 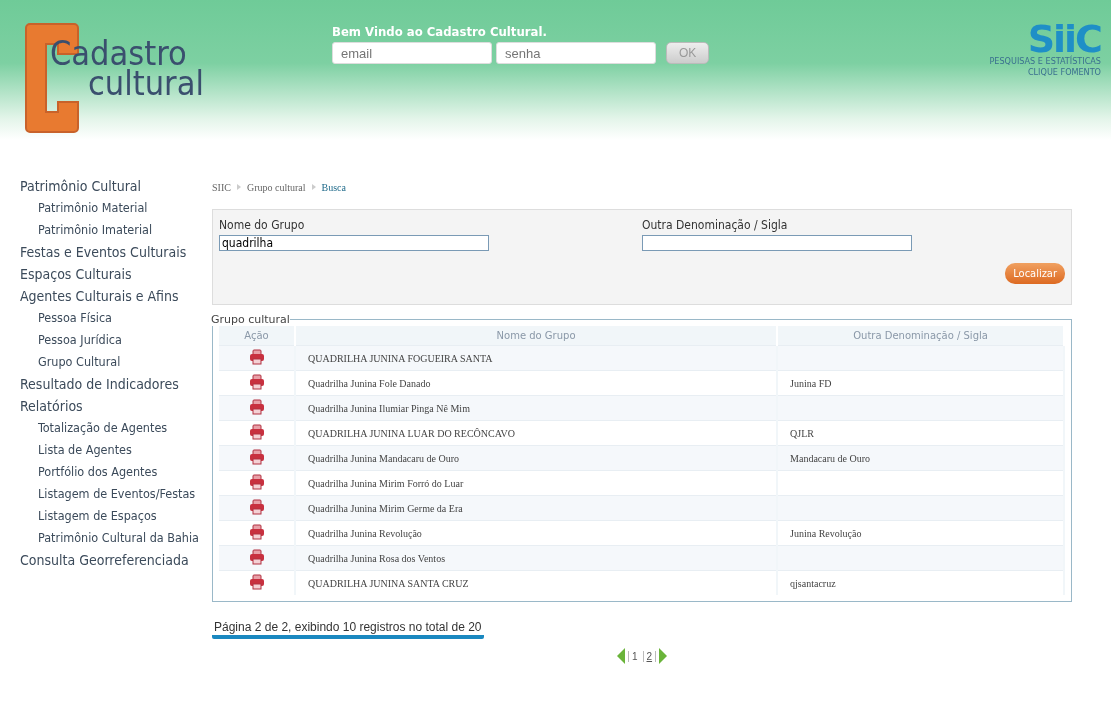 I want to click on pagination-summary: Página 2 de 2, exibindo 10 registros no total de 20, so click(x=348, y=629).